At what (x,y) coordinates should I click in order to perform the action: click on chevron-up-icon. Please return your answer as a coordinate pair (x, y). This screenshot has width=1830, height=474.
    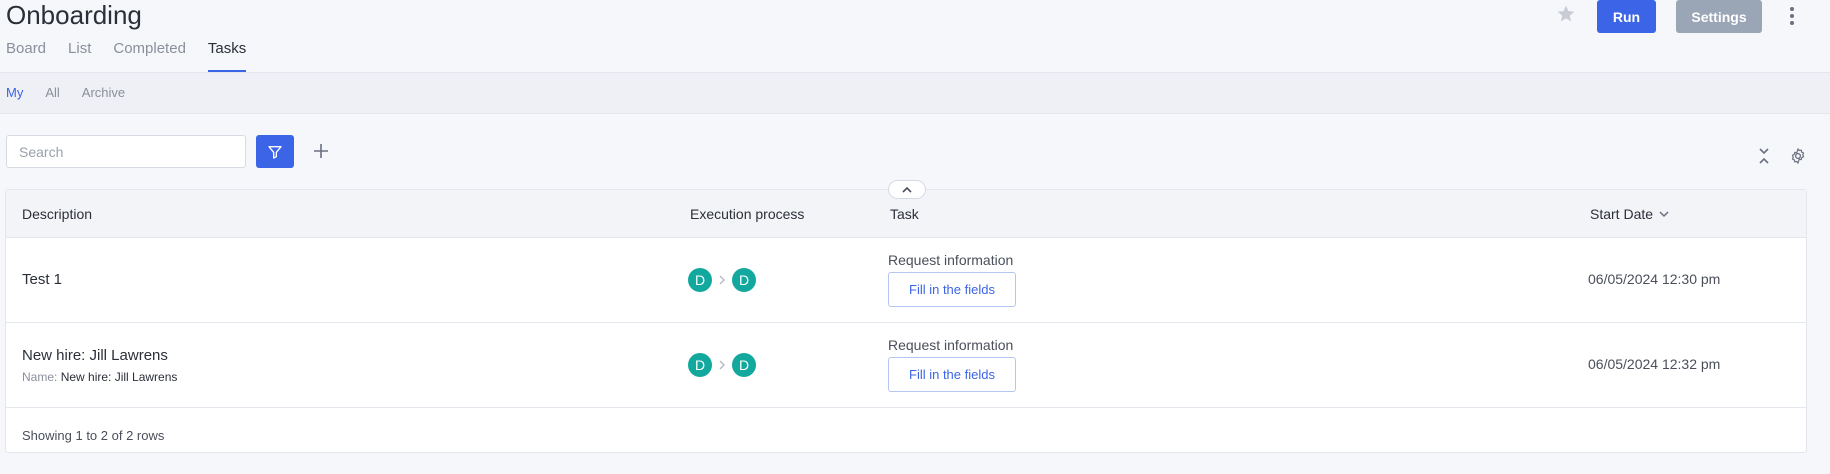
    Looking at the image, I should click on (907, 189).